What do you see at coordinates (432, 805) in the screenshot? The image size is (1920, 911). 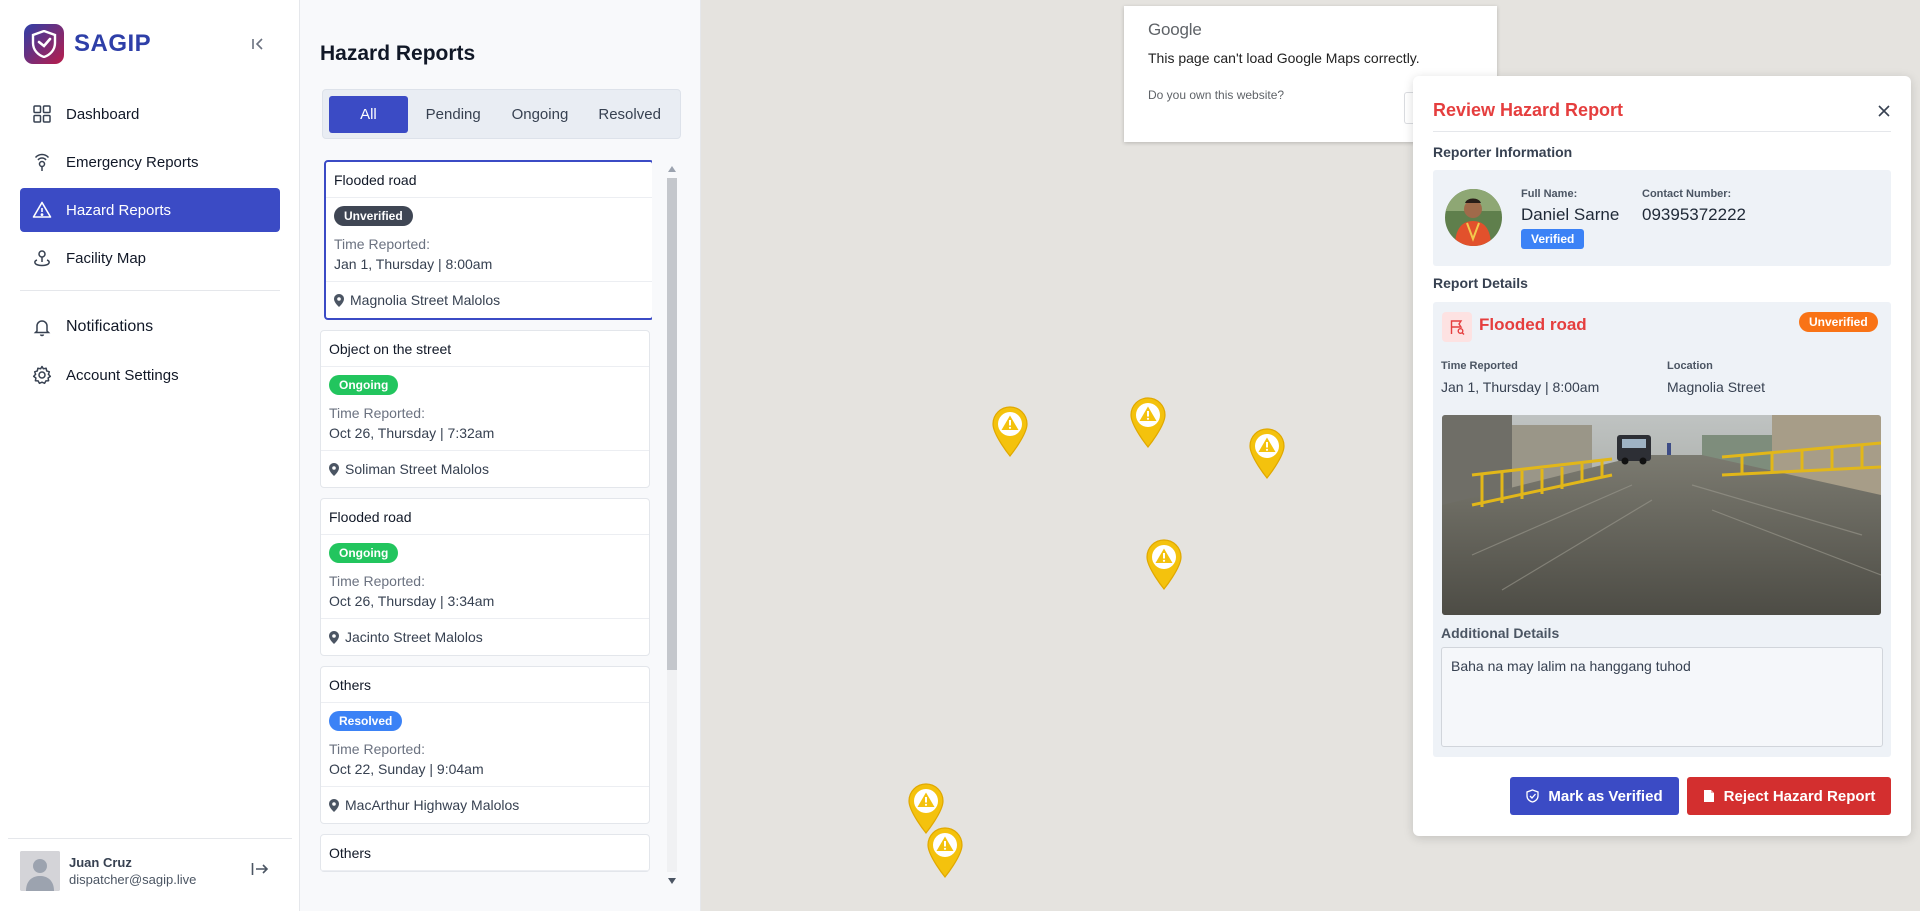 I see `report-location: MacArthur Highway Malolos` at bounding box center [432, 805].